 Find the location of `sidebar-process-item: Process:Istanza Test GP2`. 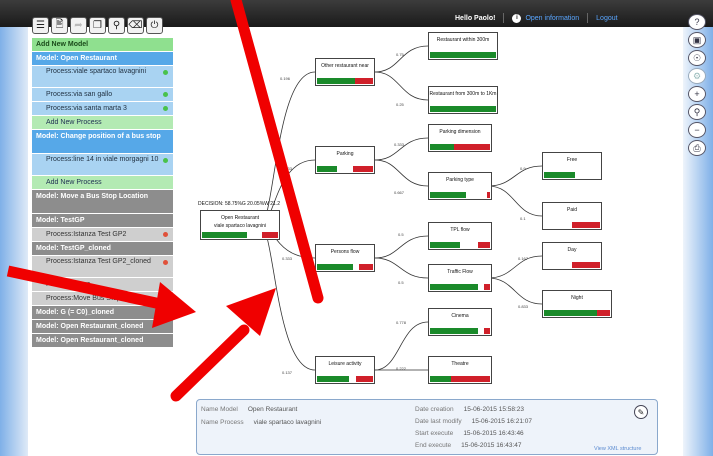

sidebar-process-item: Process:Istanza Test GP2 is located at coordinates (102, 235).